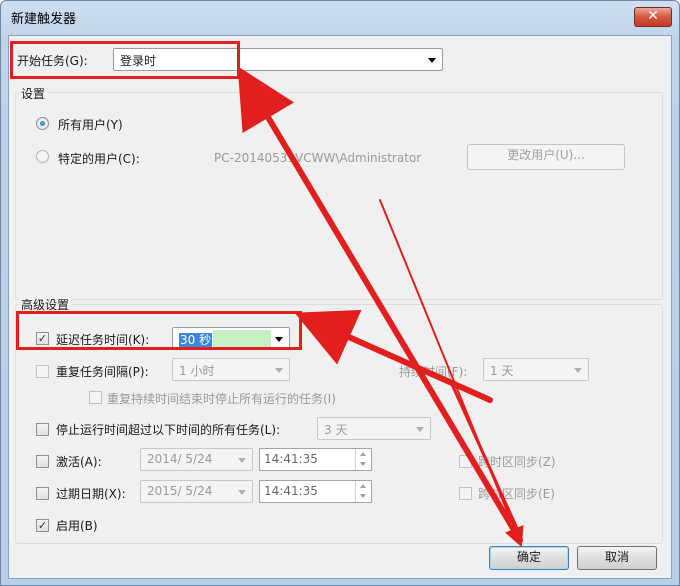 This screenshot has width=680, height=586. What do you see at coordinates (393, 356) in the screenshot?
I see `arrow-to-delay` at bounding box center [393, 356].